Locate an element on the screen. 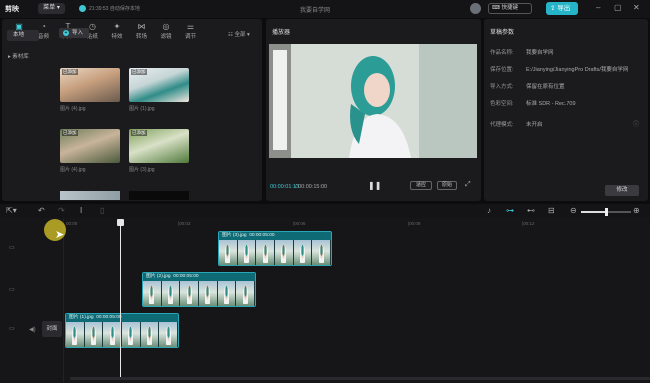  media-item-label: 图片 (4).jpg is located at coordinates (73, 170).